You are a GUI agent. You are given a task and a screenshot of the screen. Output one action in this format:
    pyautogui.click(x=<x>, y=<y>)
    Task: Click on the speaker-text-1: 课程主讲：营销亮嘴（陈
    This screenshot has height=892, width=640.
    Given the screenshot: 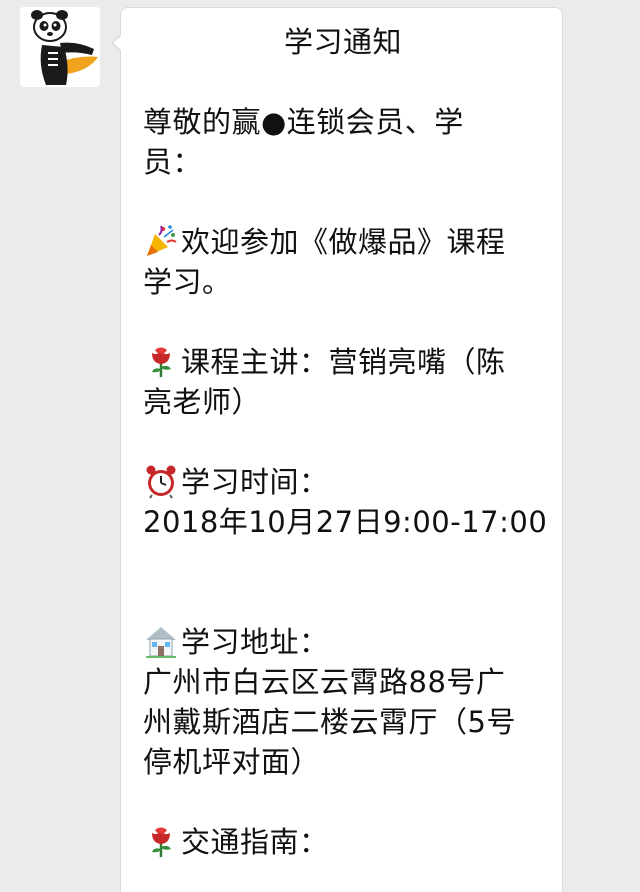 What is the action you would take?
    pyautogui.click(x=343, y=362)
    